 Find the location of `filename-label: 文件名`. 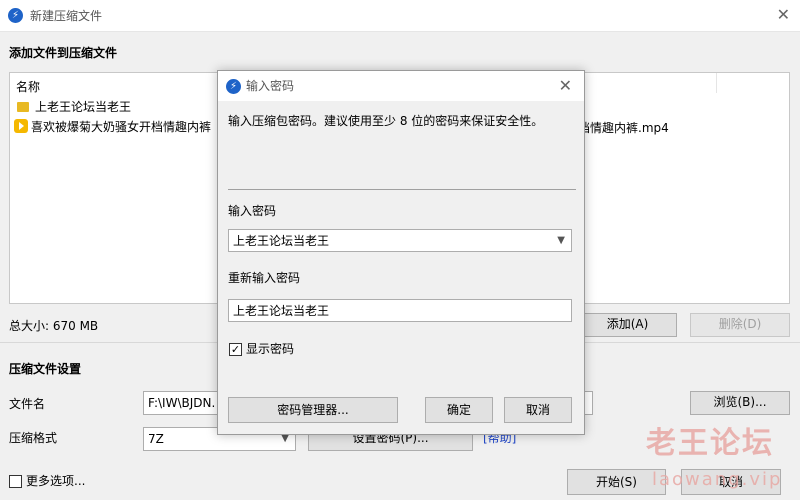

filename-label: 文件名 is located at coordinates (27, 404).